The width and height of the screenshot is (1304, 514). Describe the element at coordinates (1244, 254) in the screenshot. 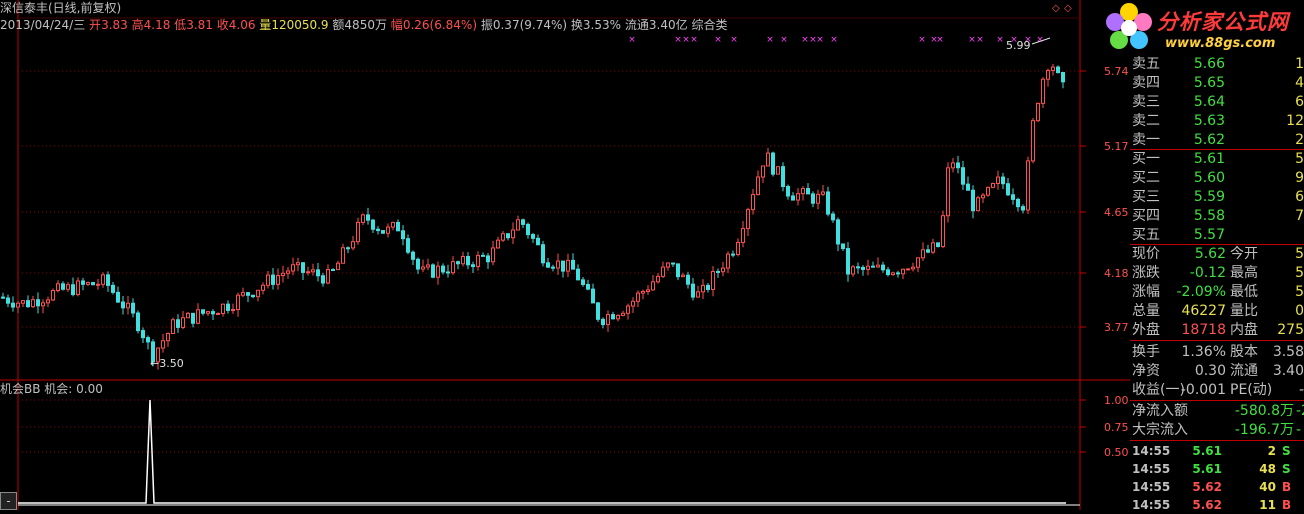

I see `quote-label-2: 今开` at that location.